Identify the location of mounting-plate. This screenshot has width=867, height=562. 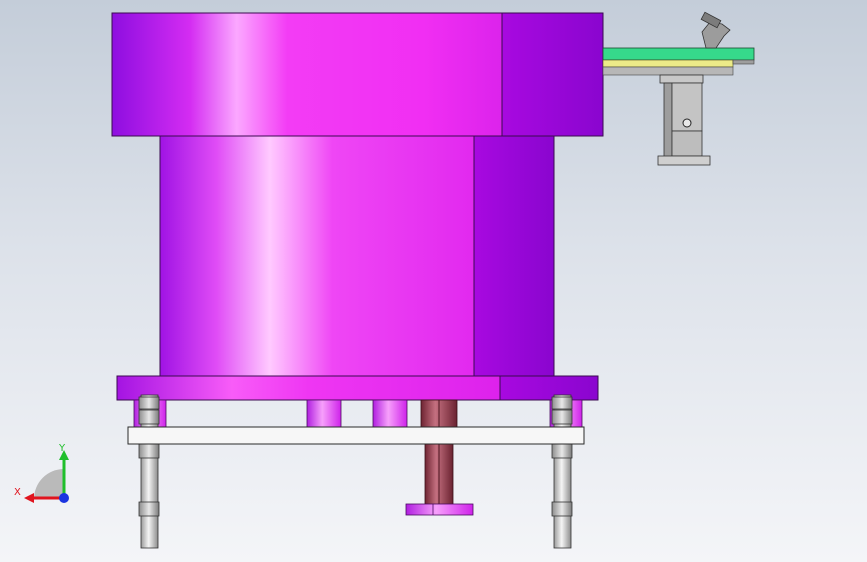
(356, 435).